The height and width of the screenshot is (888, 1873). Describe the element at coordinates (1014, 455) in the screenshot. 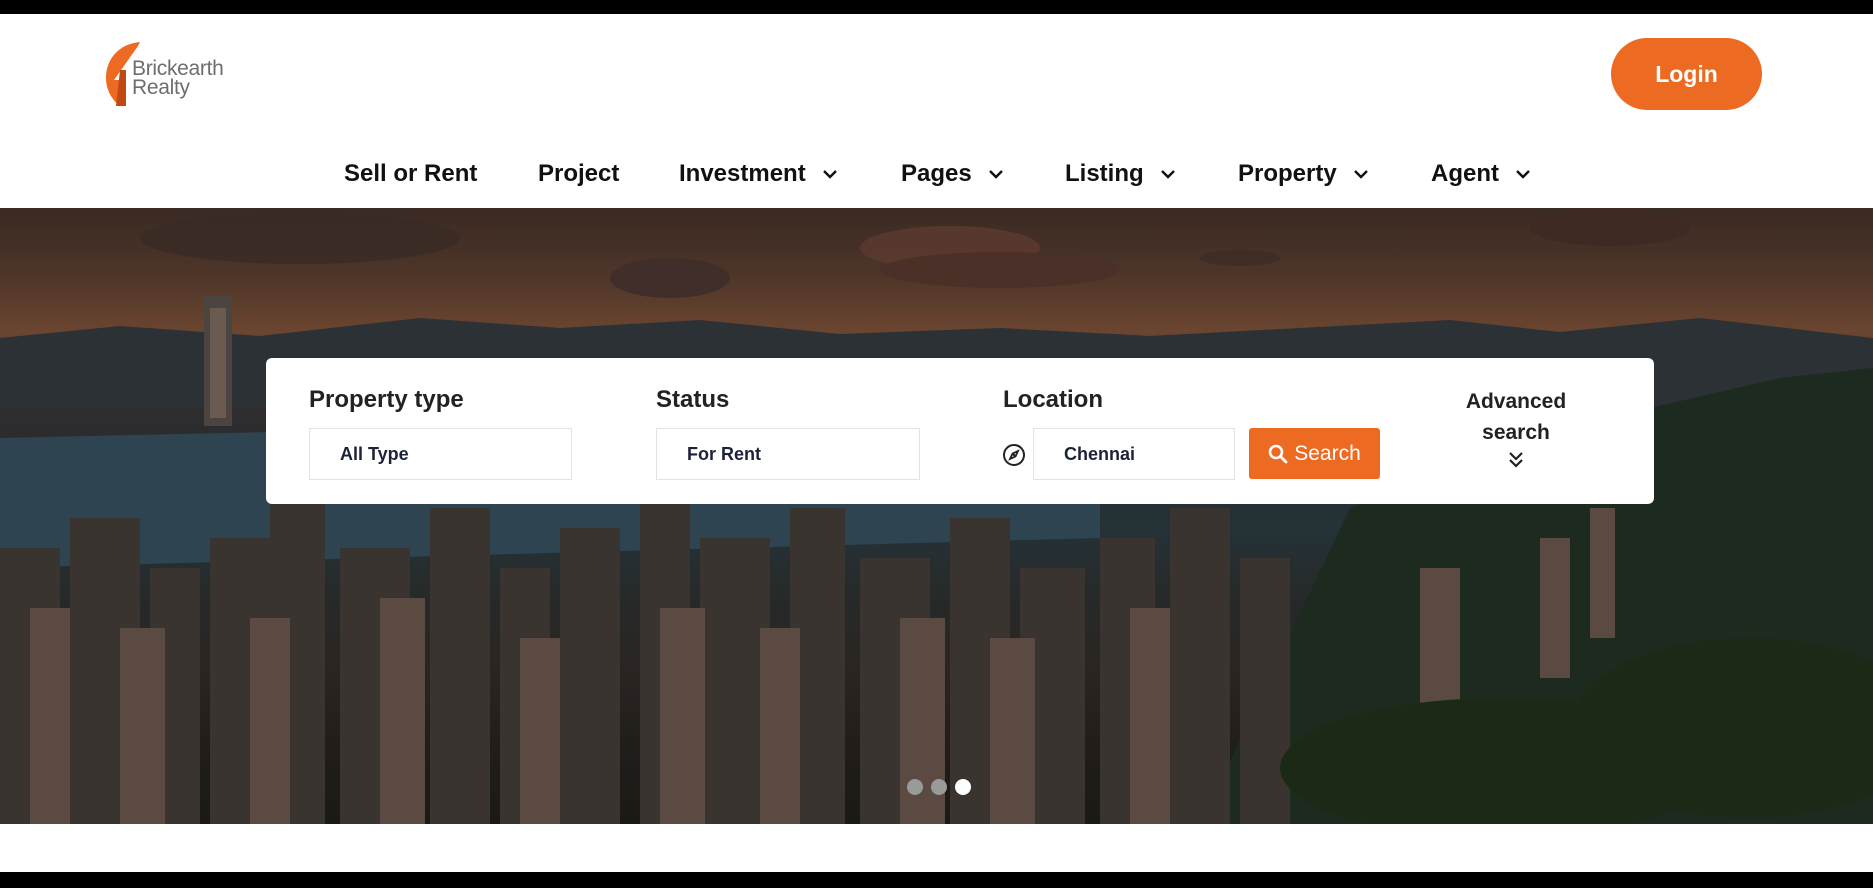

I see `compass-icon` at that location.